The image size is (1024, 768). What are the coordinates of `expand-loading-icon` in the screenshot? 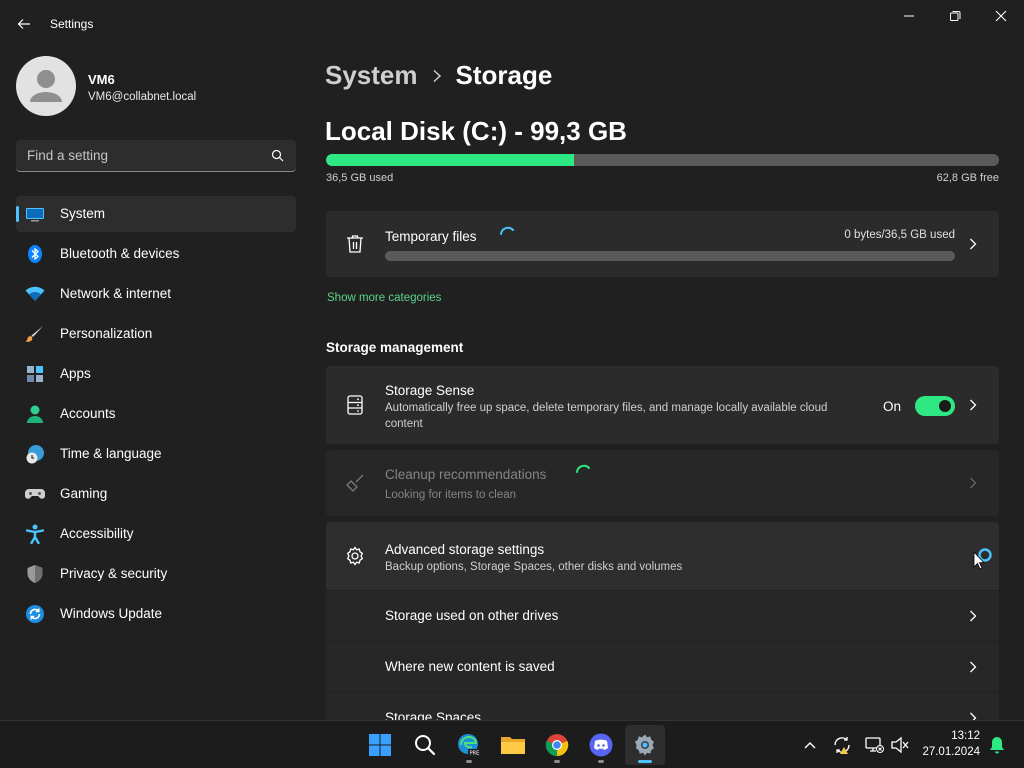 It's located at (983, 562).